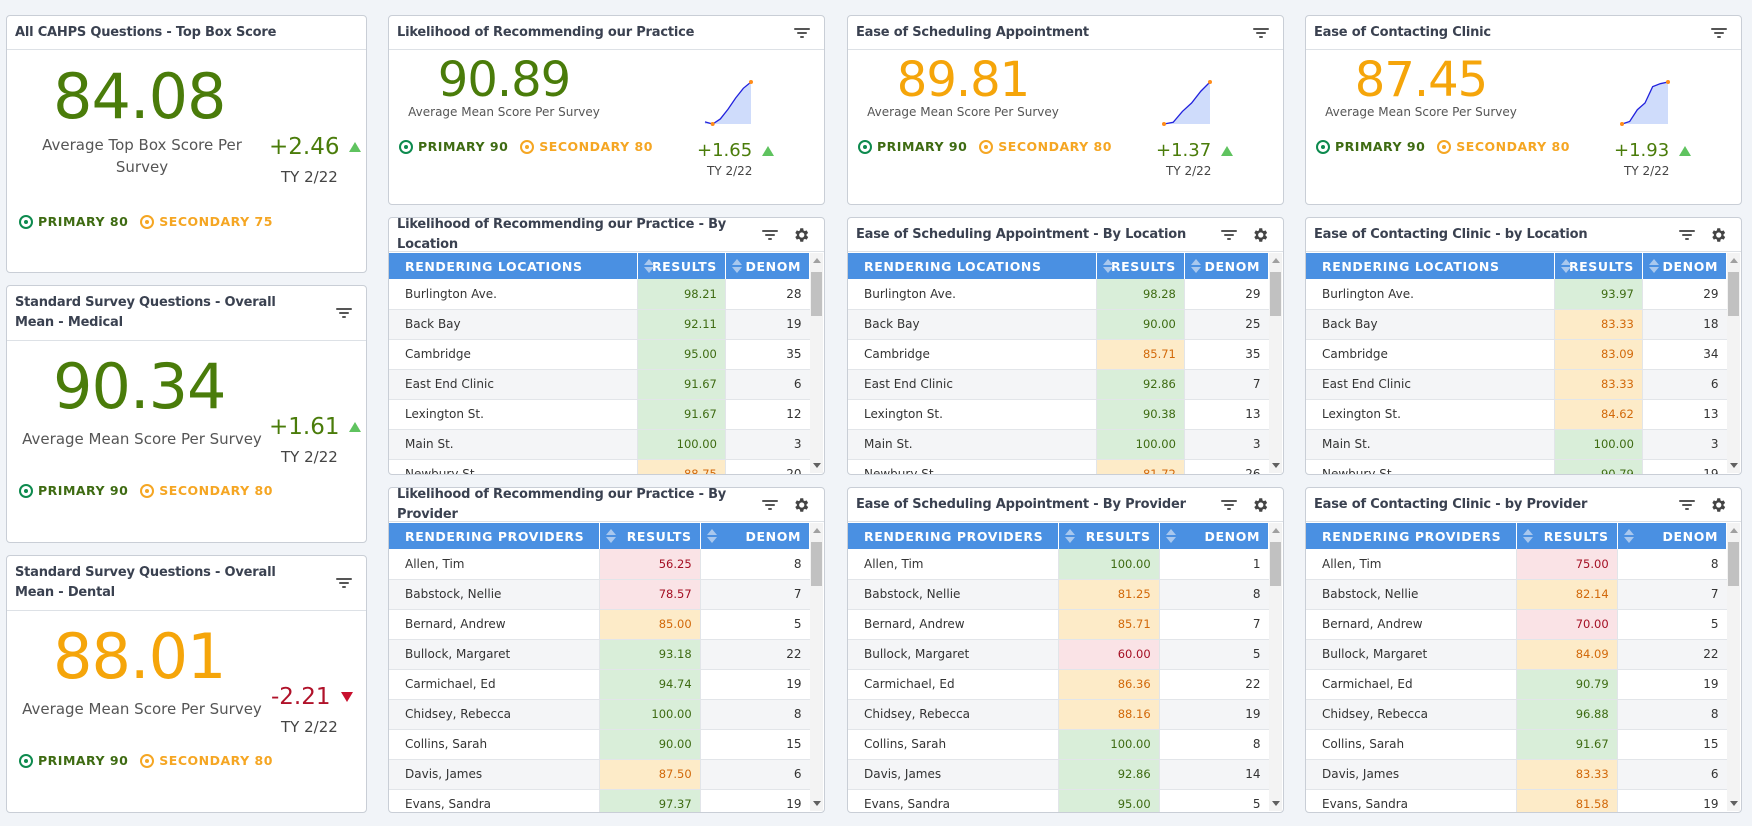  What do you see at coordinates (599, 414) in the screenshot?
I see `table-row: Lexington St. 91.67 12` at bounding box center [599, 414].